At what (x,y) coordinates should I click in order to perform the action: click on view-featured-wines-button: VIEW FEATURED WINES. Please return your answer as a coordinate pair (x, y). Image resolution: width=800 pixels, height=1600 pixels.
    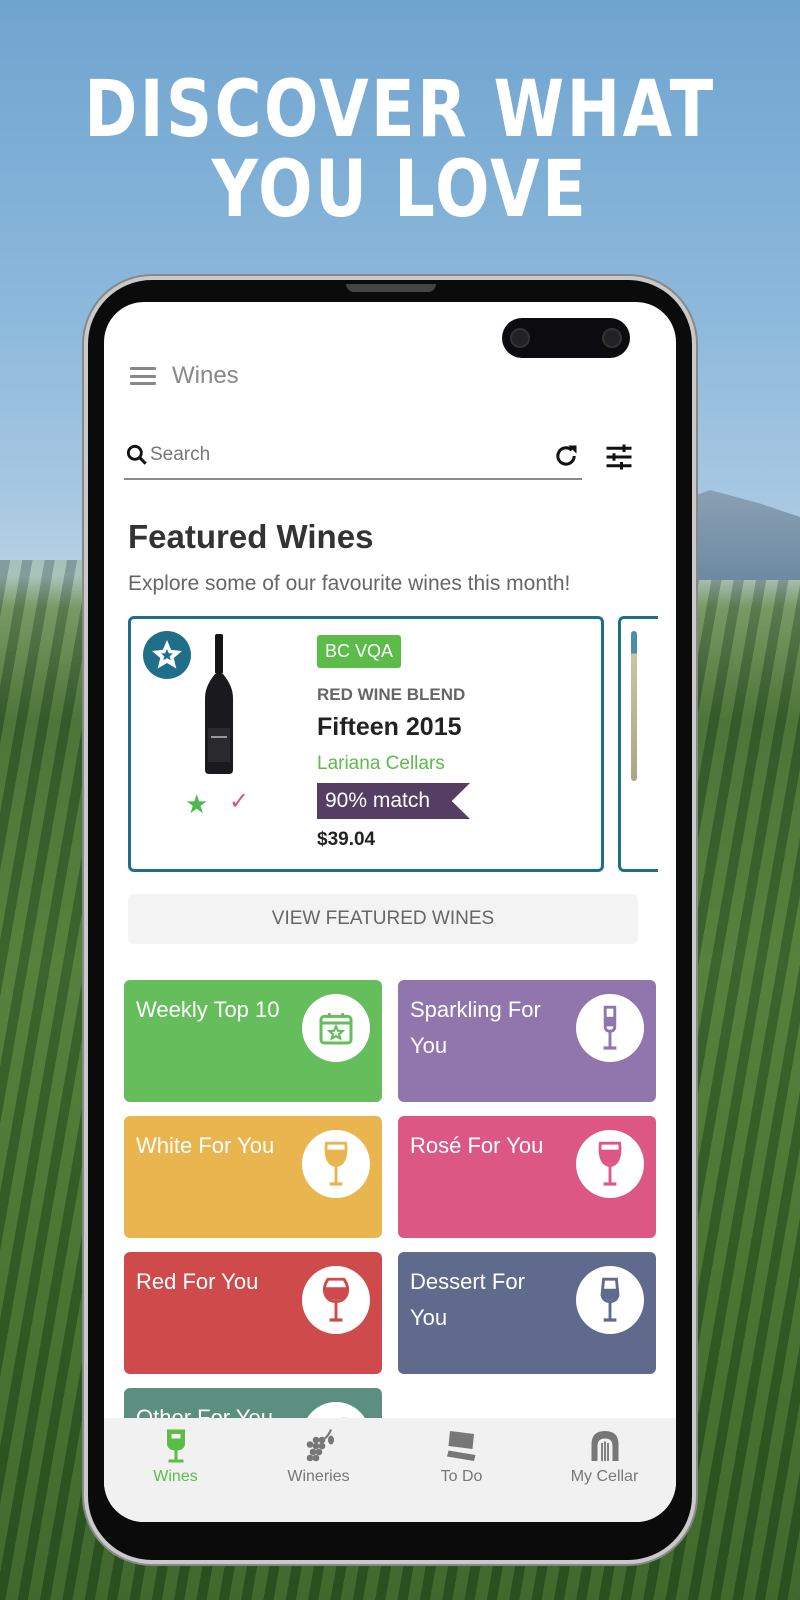
    Looking at the image, I should click on (383, 919).